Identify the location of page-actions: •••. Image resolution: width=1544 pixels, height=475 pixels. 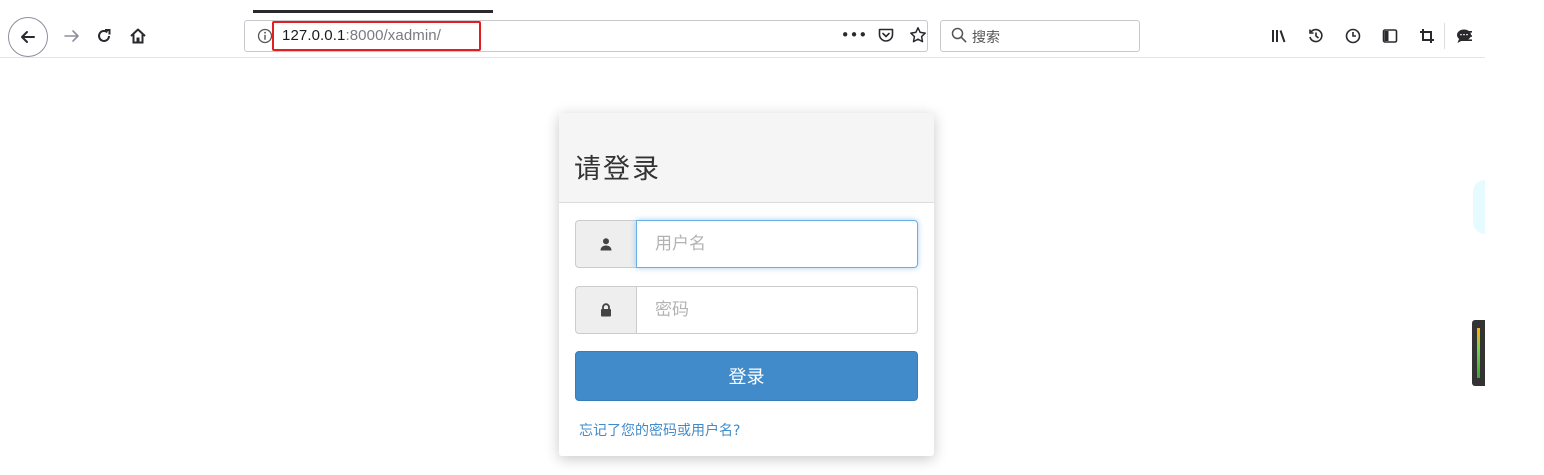
(885, 35).